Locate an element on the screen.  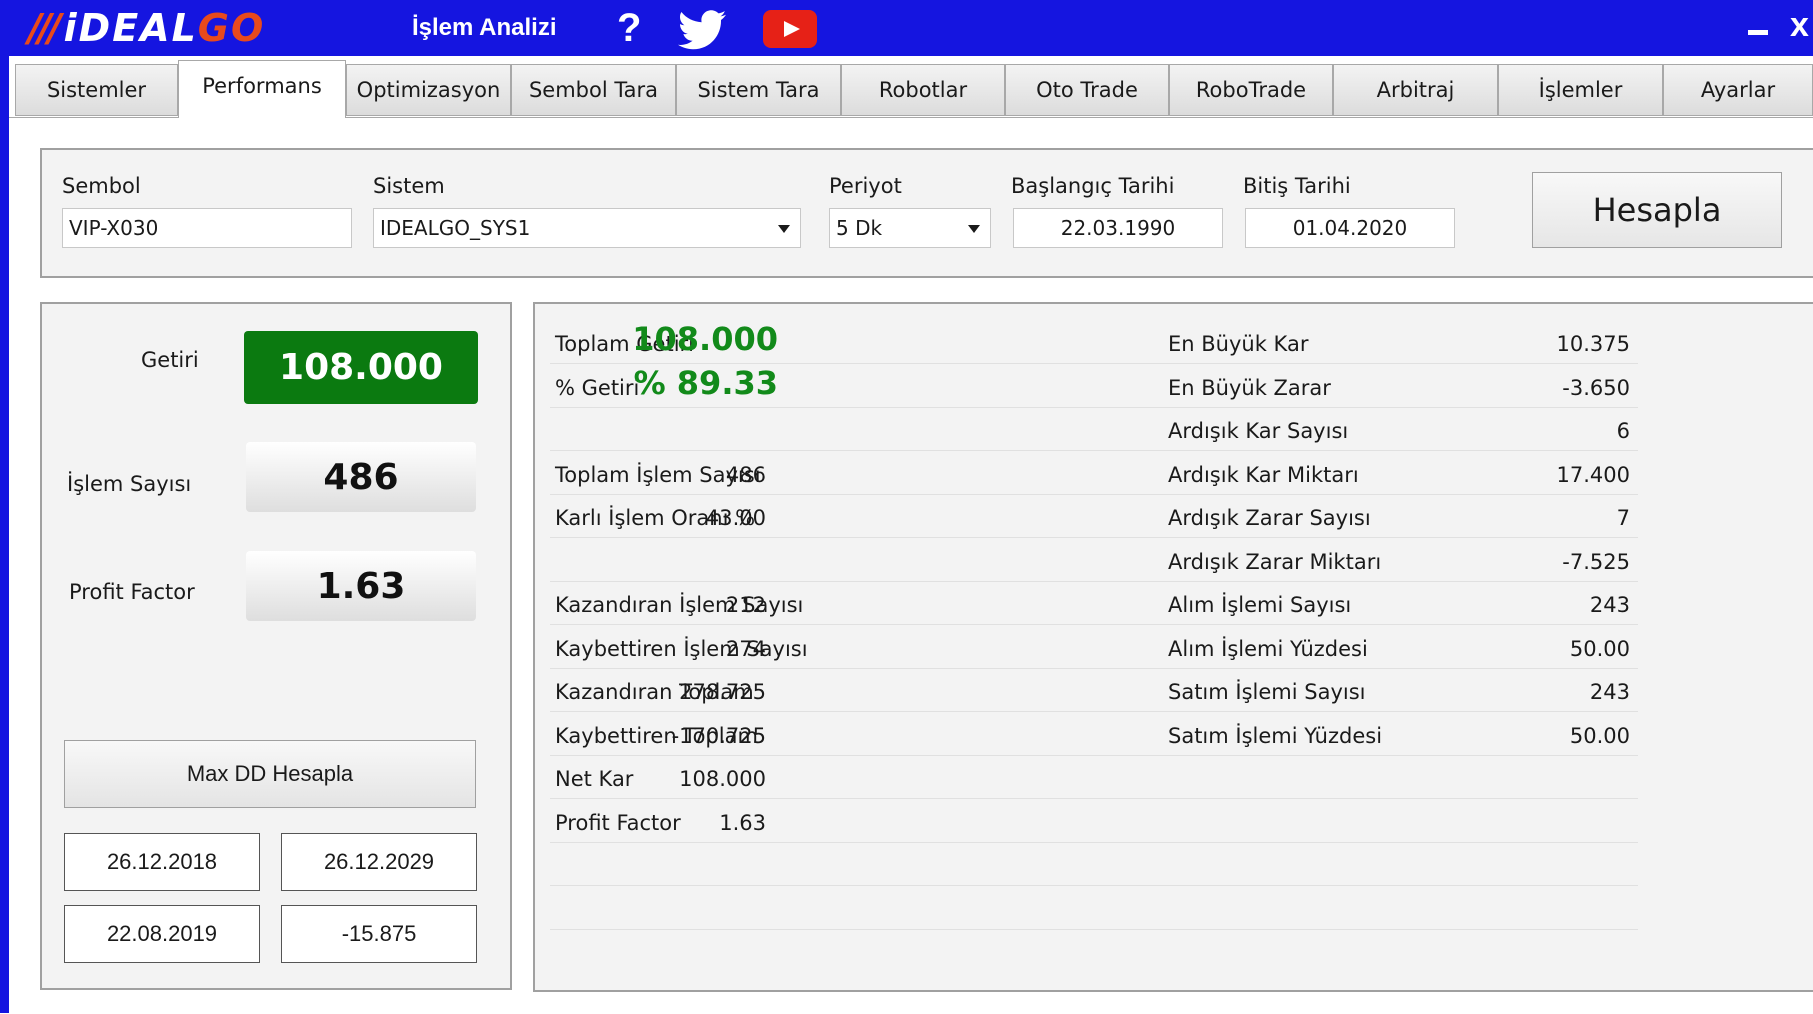
tab-arbitraj: Arbitraj is located at coordinates (1415, 90).